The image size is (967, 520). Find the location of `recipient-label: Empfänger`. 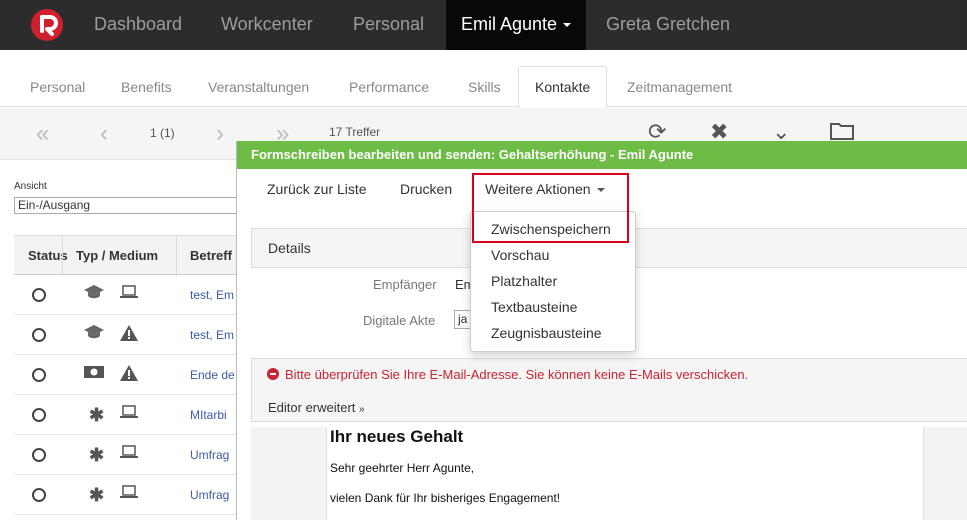

recipient-label: Empfänger is located at coordinates (405, 284).